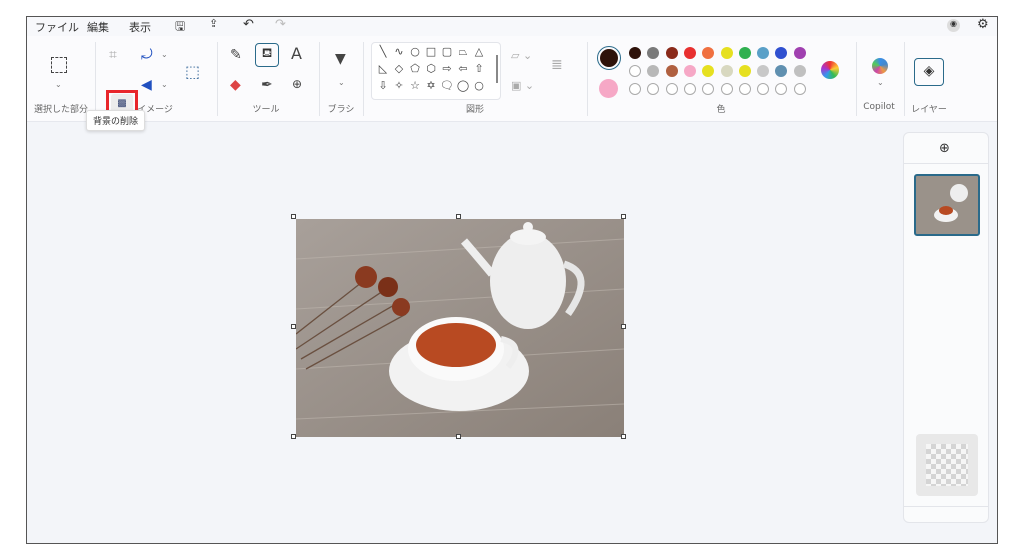  What do you see at coordinates (116, 120) in the screenshot?
I see `tooltip: 背景の削除` at bounding box center [116, 120].